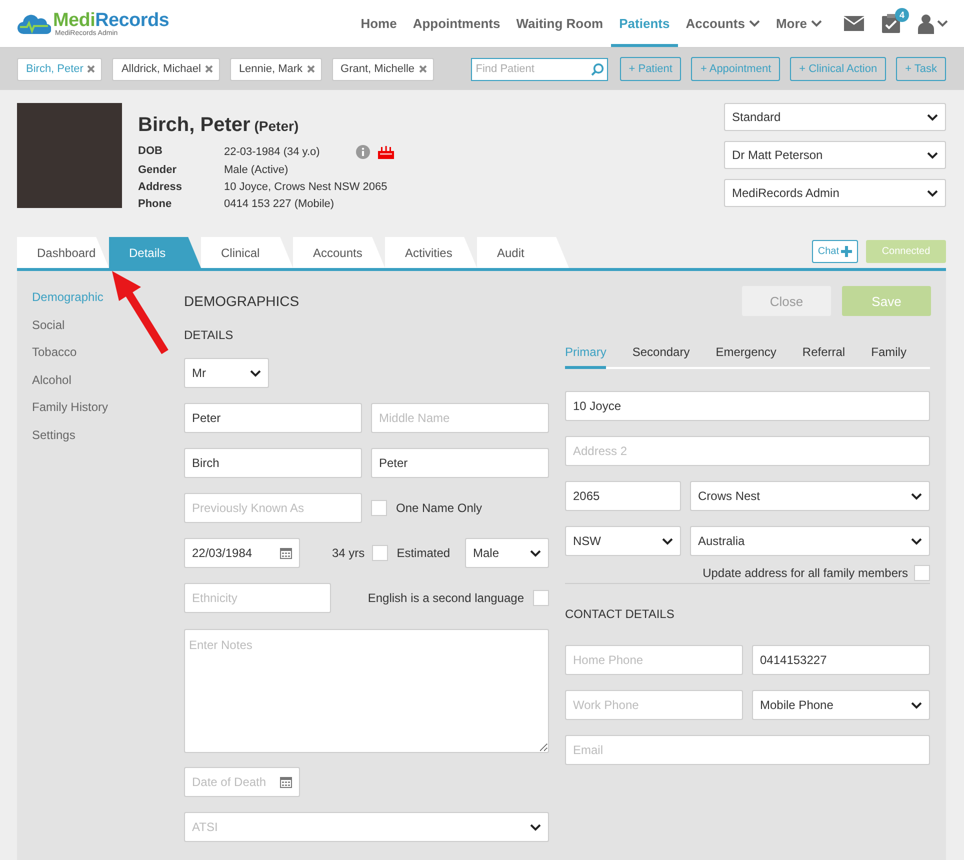  Describe the element at coordinates (226, 373) in the screenshot. I see `title-select: Mr` at that location.